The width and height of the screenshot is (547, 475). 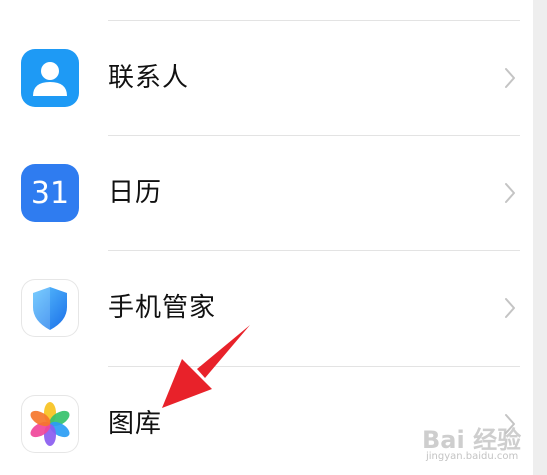 What do you see at coordinates (50, 424) in the screenshot?
I see `gallery-pinwheel-icon` at bounding box center [50, 424].